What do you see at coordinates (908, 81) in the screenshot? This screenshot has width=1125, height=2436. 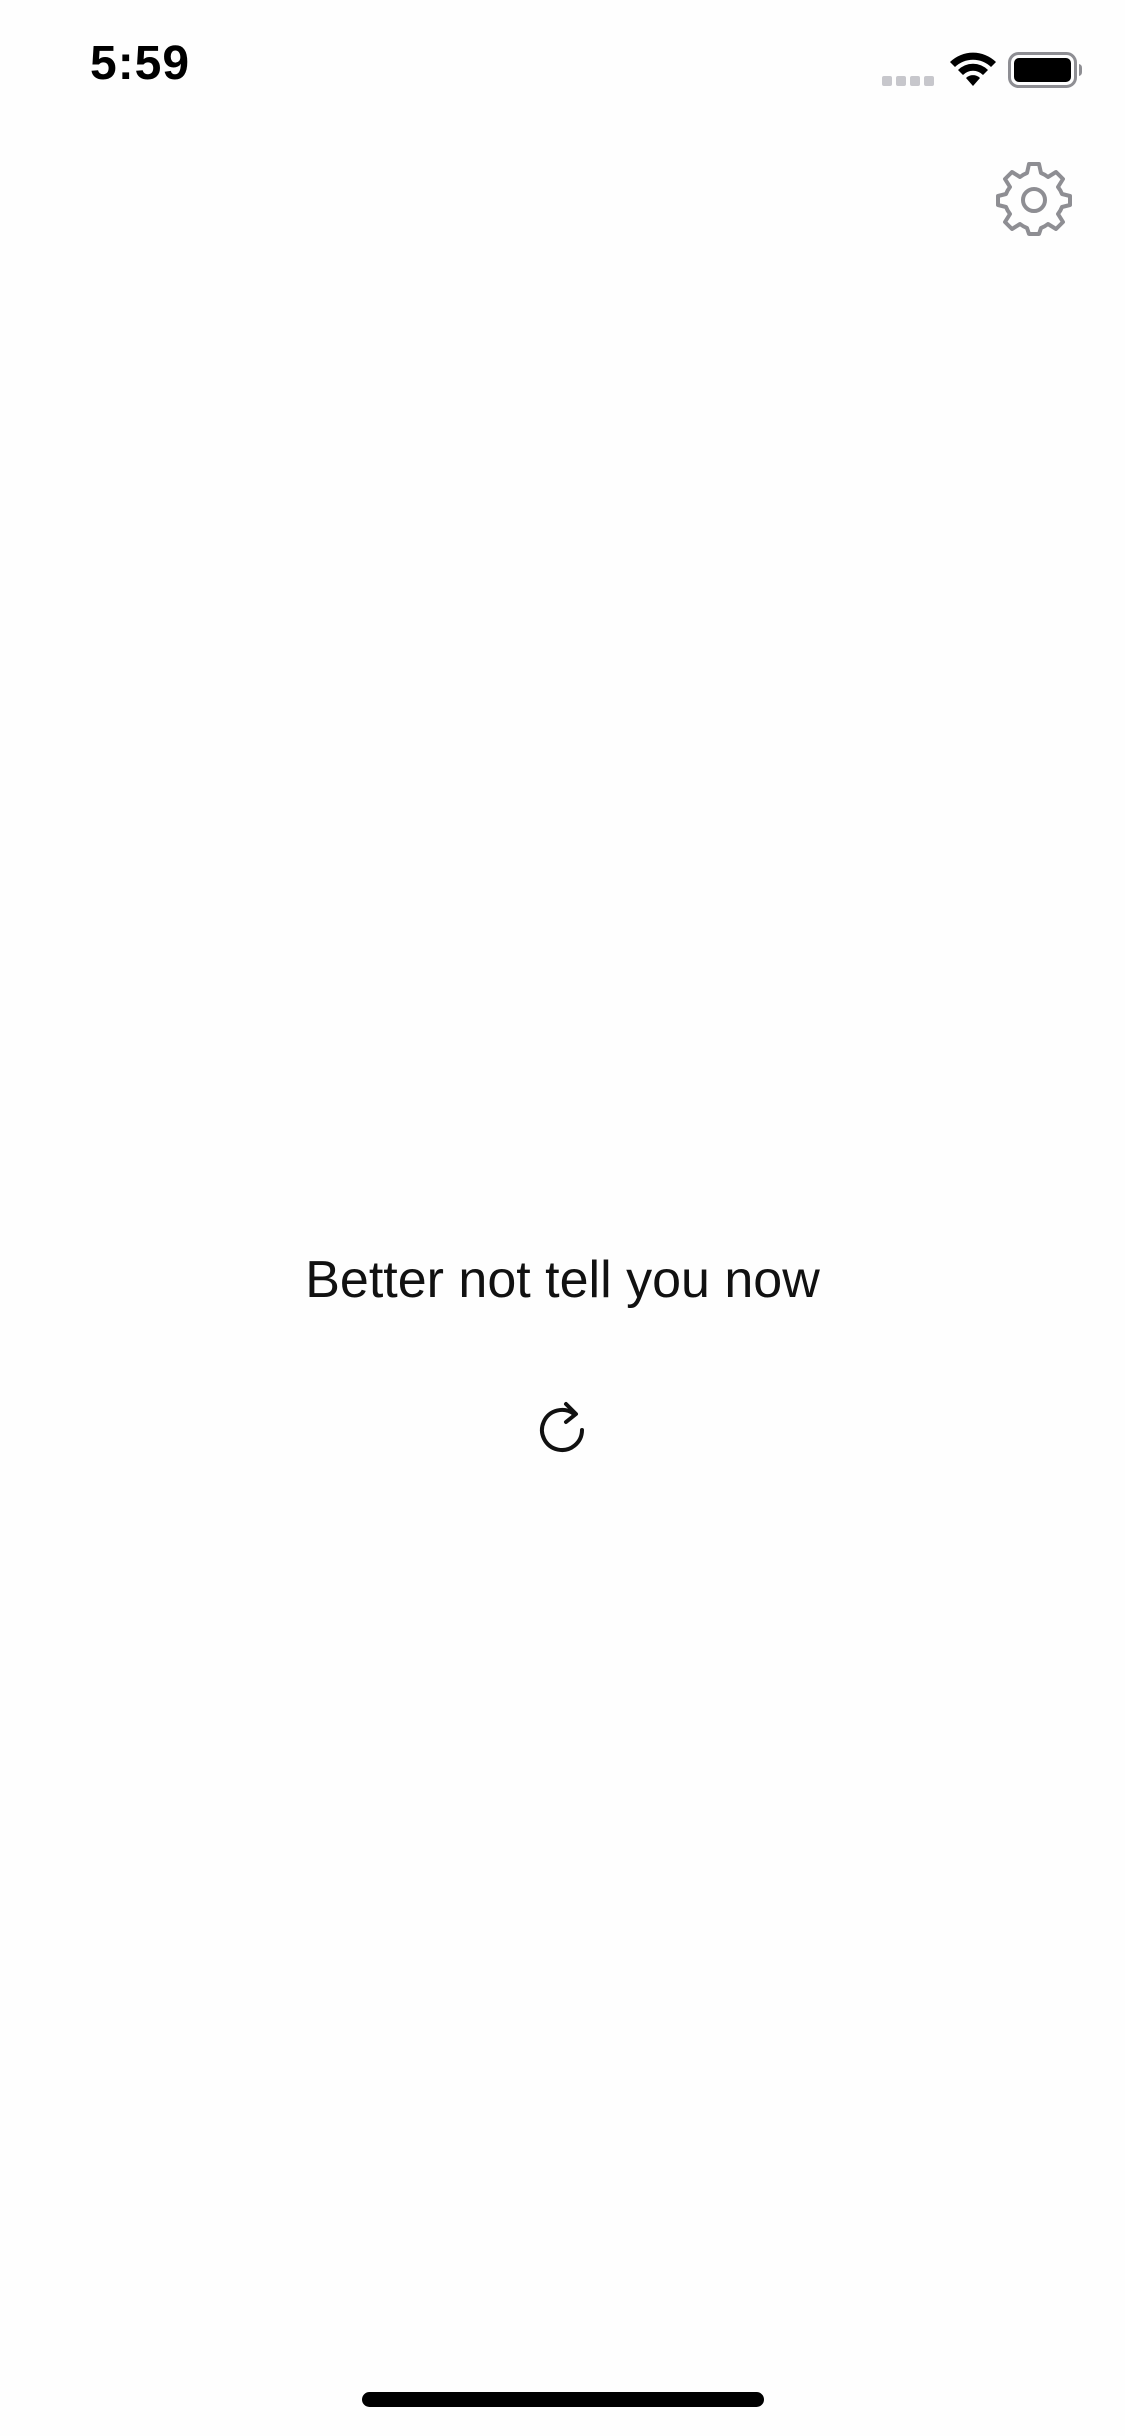 I see `cellular-signal-icon` at bounding box center [908, 81].